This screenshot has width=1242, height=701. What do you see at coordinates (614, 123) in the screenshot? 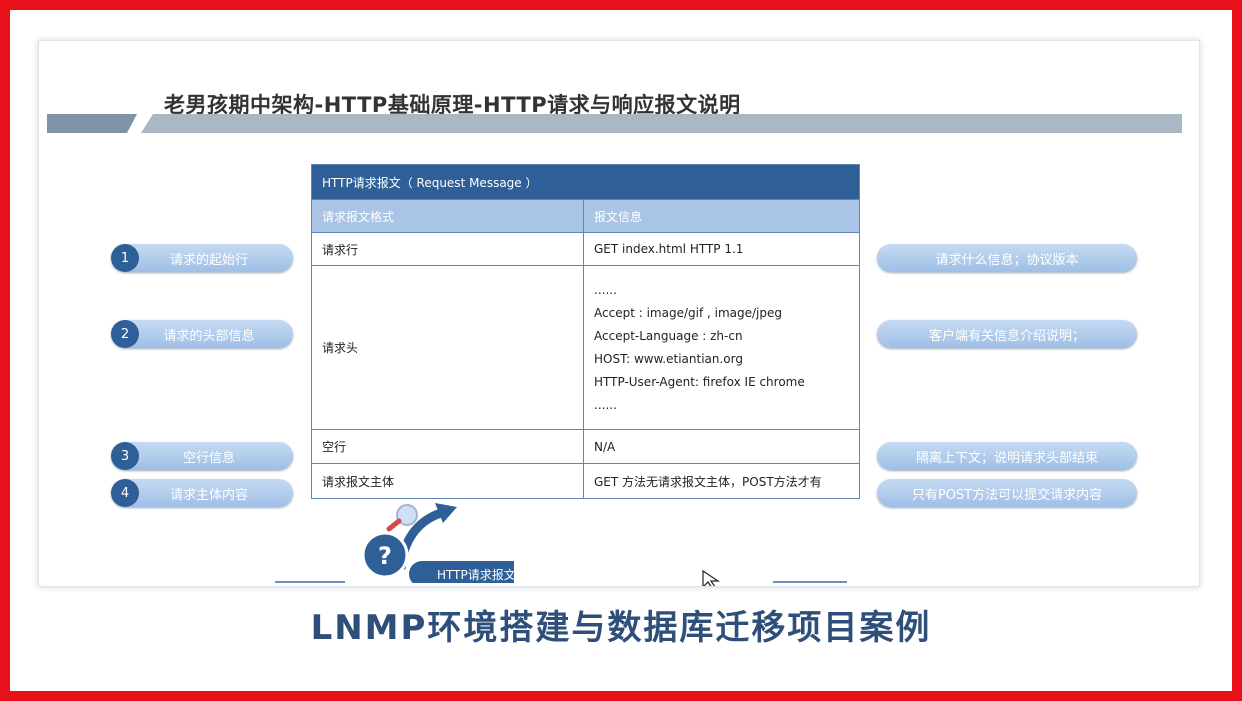
I see `title-band` at bounding box center [614, 123].